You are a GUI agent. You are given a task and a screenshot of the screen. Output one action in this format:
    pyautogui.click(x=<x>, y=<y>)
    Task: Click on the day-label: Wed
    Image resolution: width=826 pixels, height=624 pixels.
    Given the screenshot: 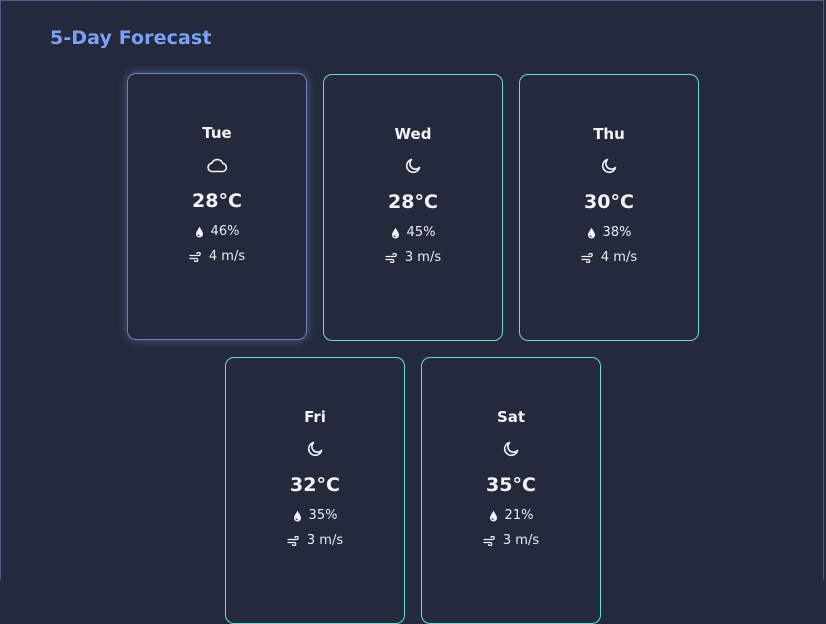 What is the action you would take?
    pyautogui.click(x=413, y=134)
    